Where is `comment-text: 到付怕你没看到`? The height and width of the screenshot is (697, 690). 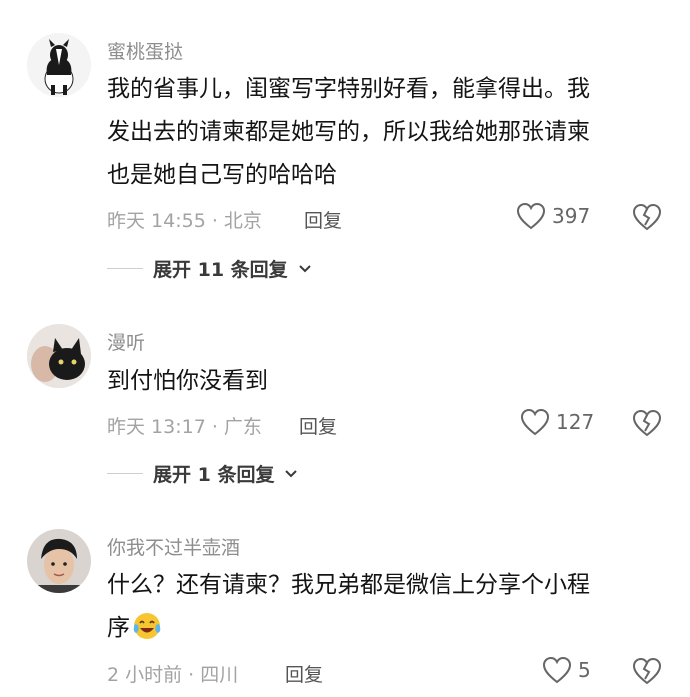 comment-text: 到付怕你没看到 is located at coordinates (187, 381).